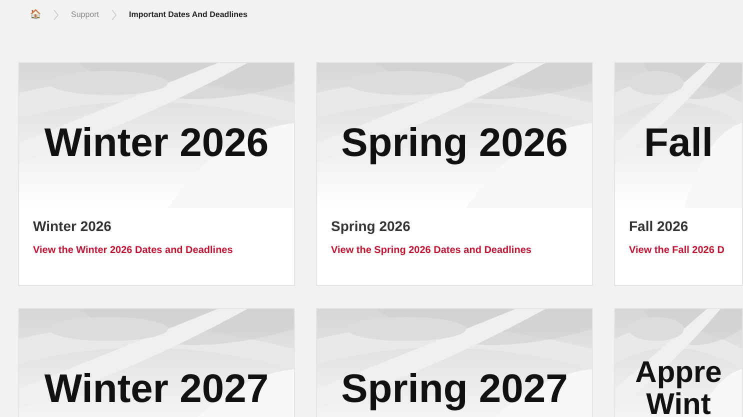 This screenshot has width=743, height=417. Describe the element at coordinates (431, 250) in the screenshot. I see `dates-link: View the Spring 2026 Dates and Deadlines` at that location.